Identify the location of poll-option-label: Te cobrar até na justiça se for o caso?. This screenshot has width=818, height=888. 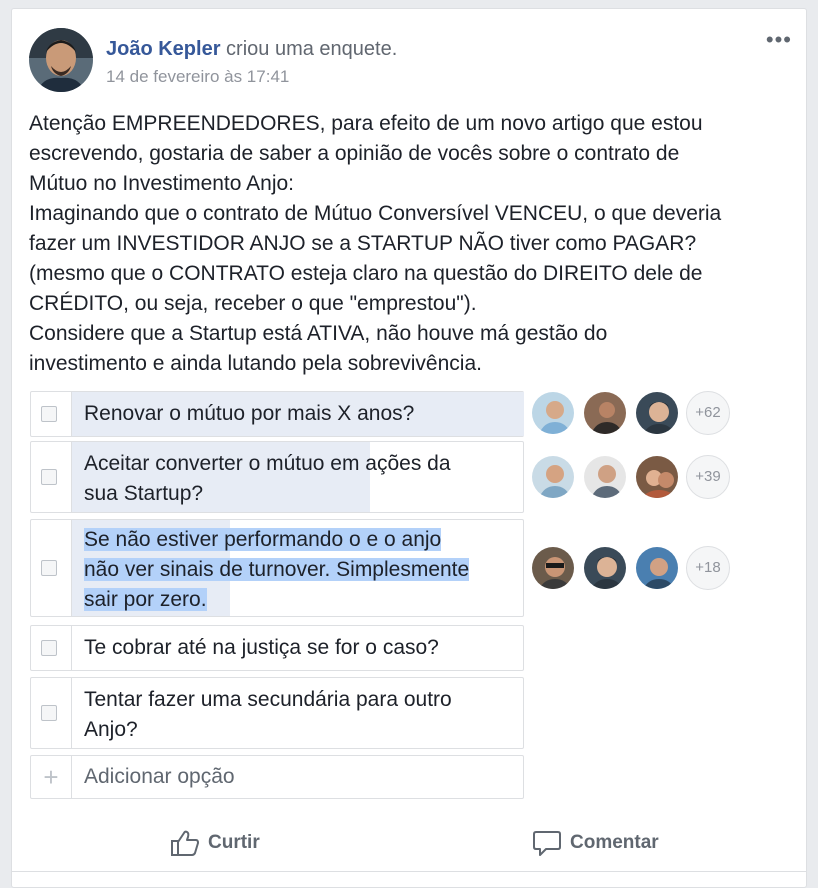
(299, 648).